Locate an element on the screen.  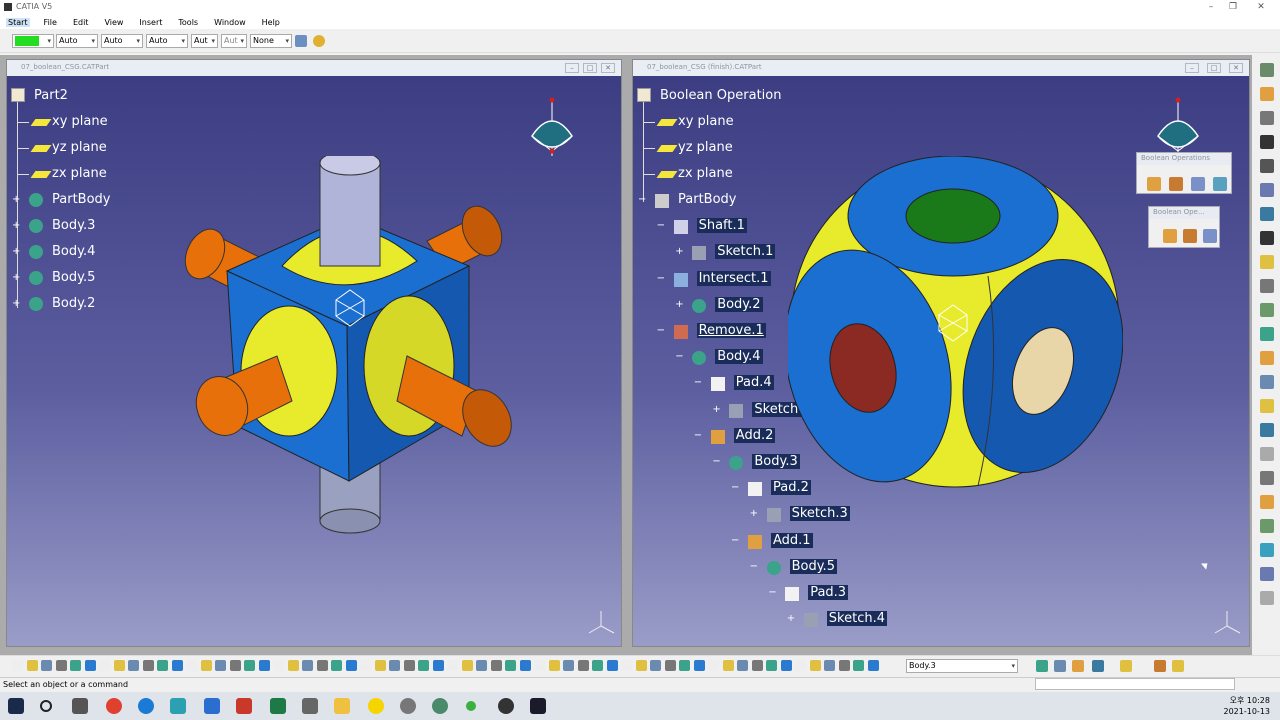
excel-icon is located at coordinates (278, 706).